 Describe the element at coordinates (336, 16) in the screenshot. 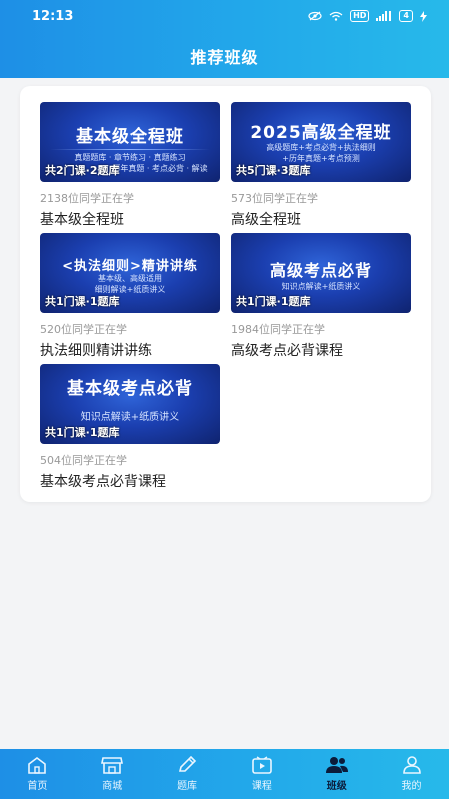

I see `wifi-icon` at that location.